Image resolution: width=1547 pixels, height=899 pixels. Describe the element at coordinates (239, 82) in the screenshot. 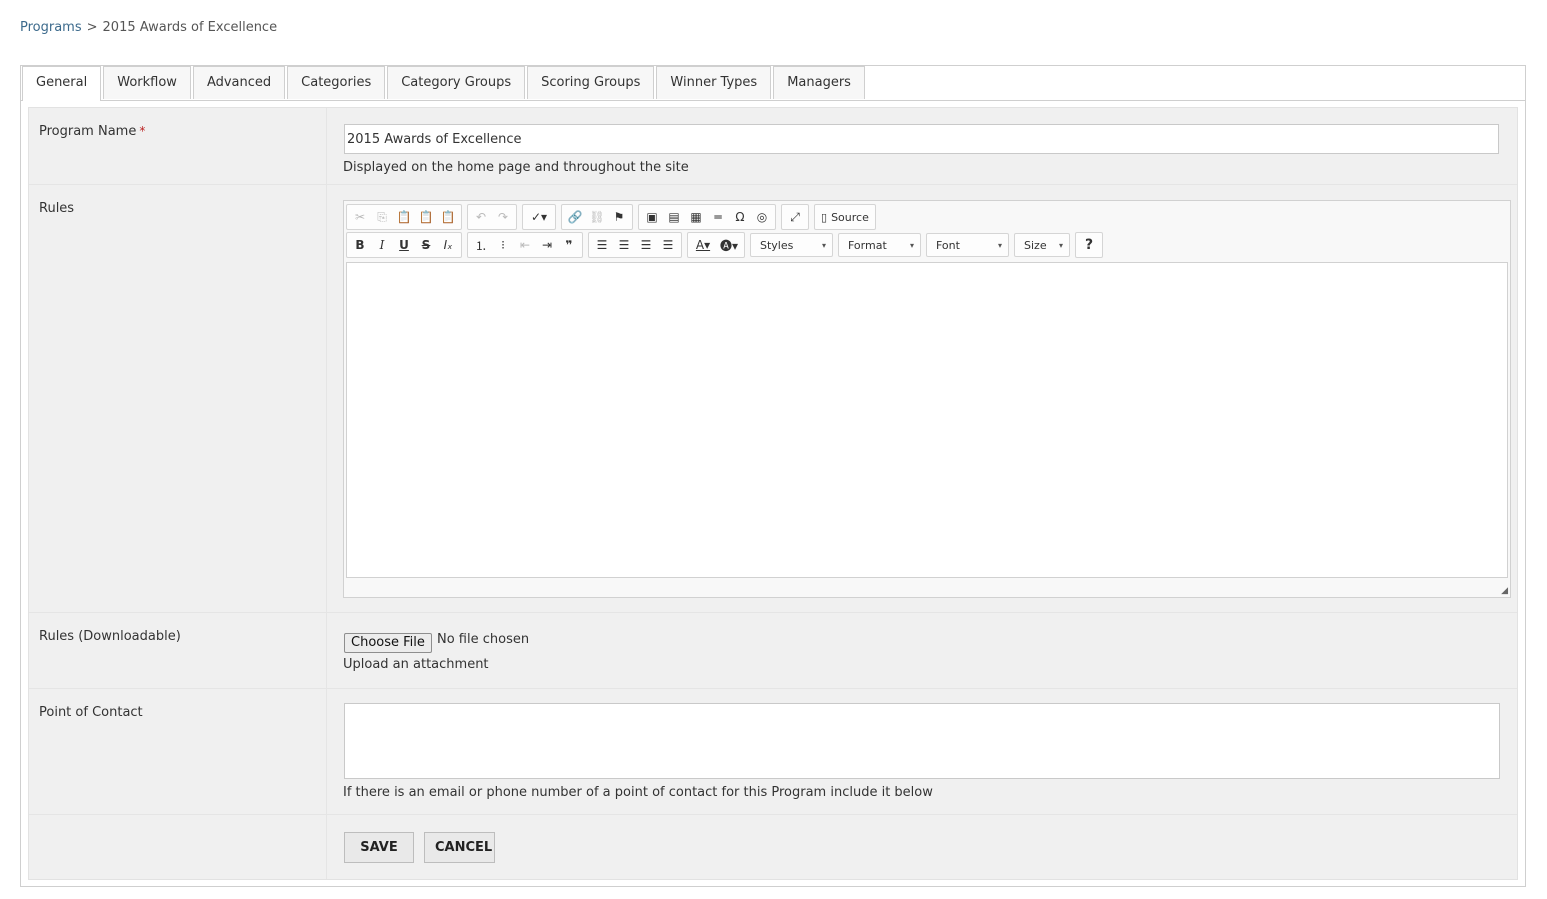

I see `tab-advanced: Advanced` at that location.